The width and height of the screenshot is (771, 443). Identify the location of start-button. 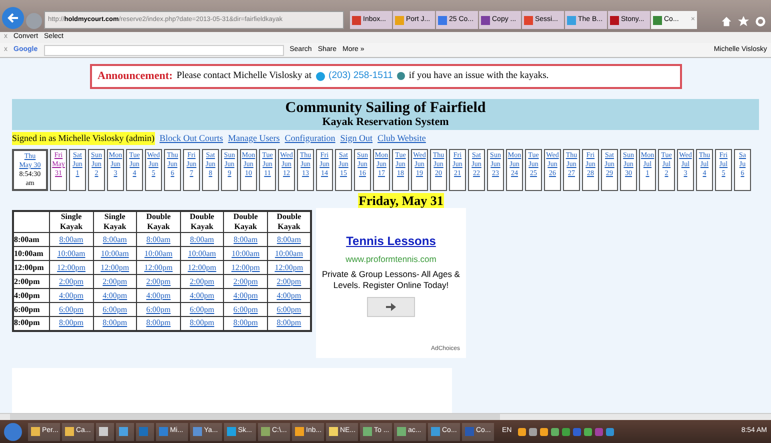
(13, 431).